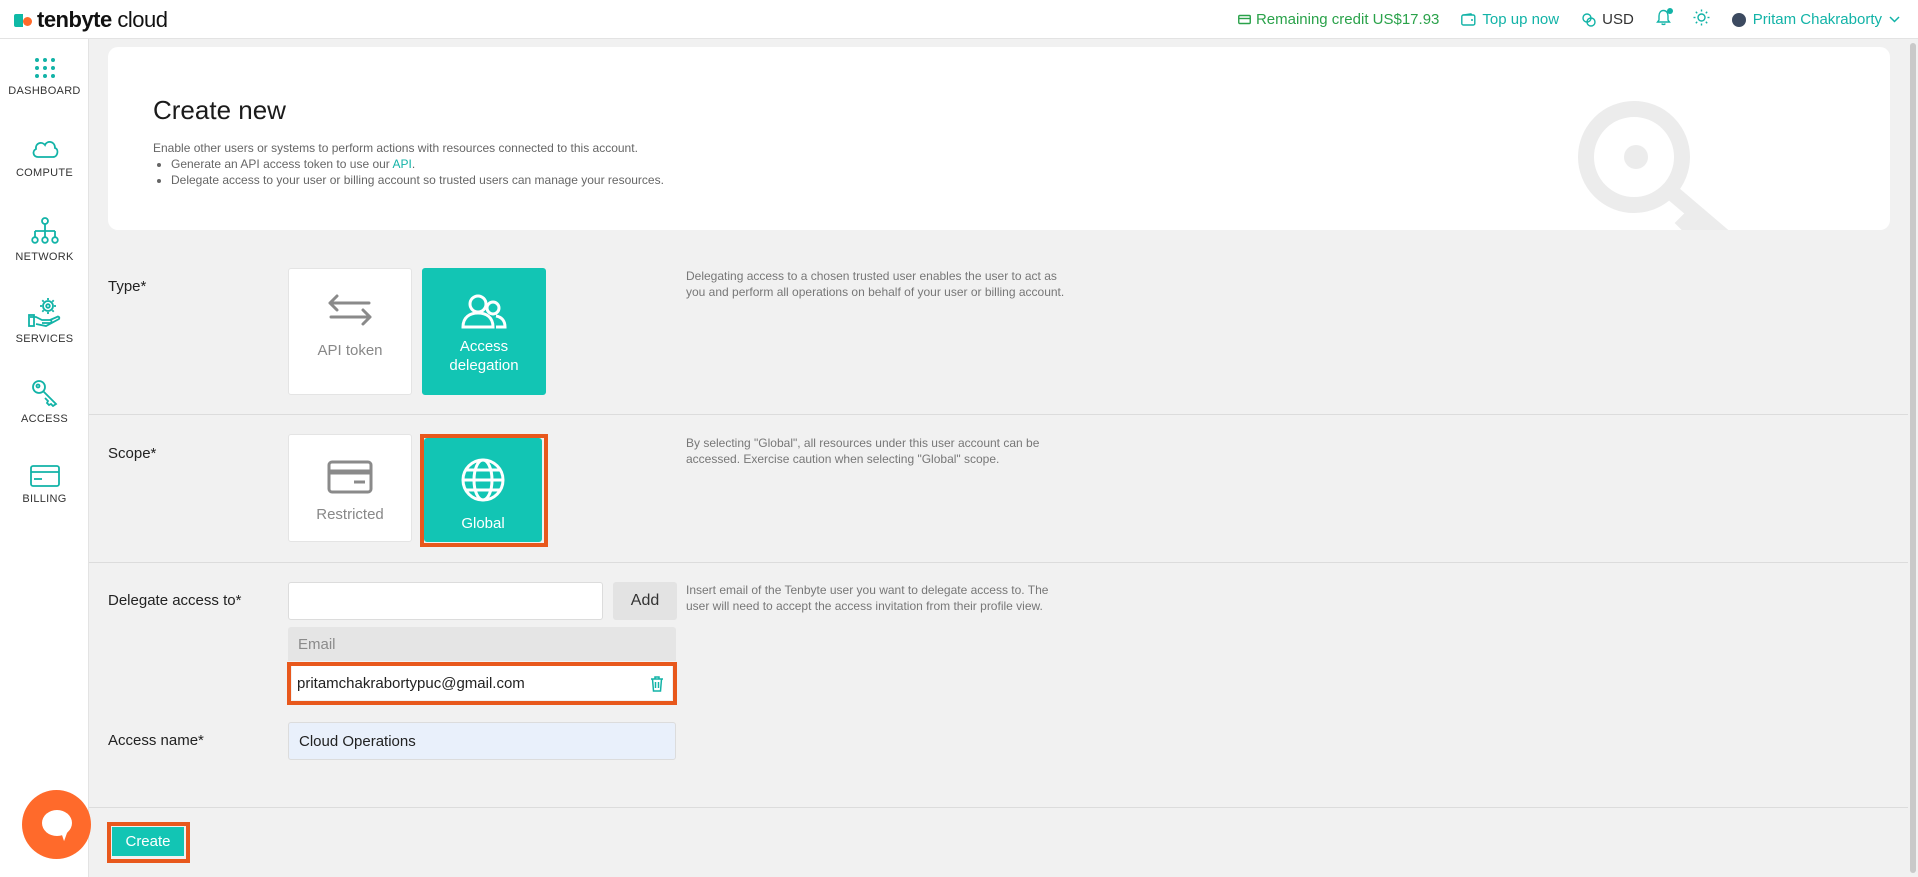 This screenshot has width=1918, height=877. I want to click on key-icon, so click(44, 393).